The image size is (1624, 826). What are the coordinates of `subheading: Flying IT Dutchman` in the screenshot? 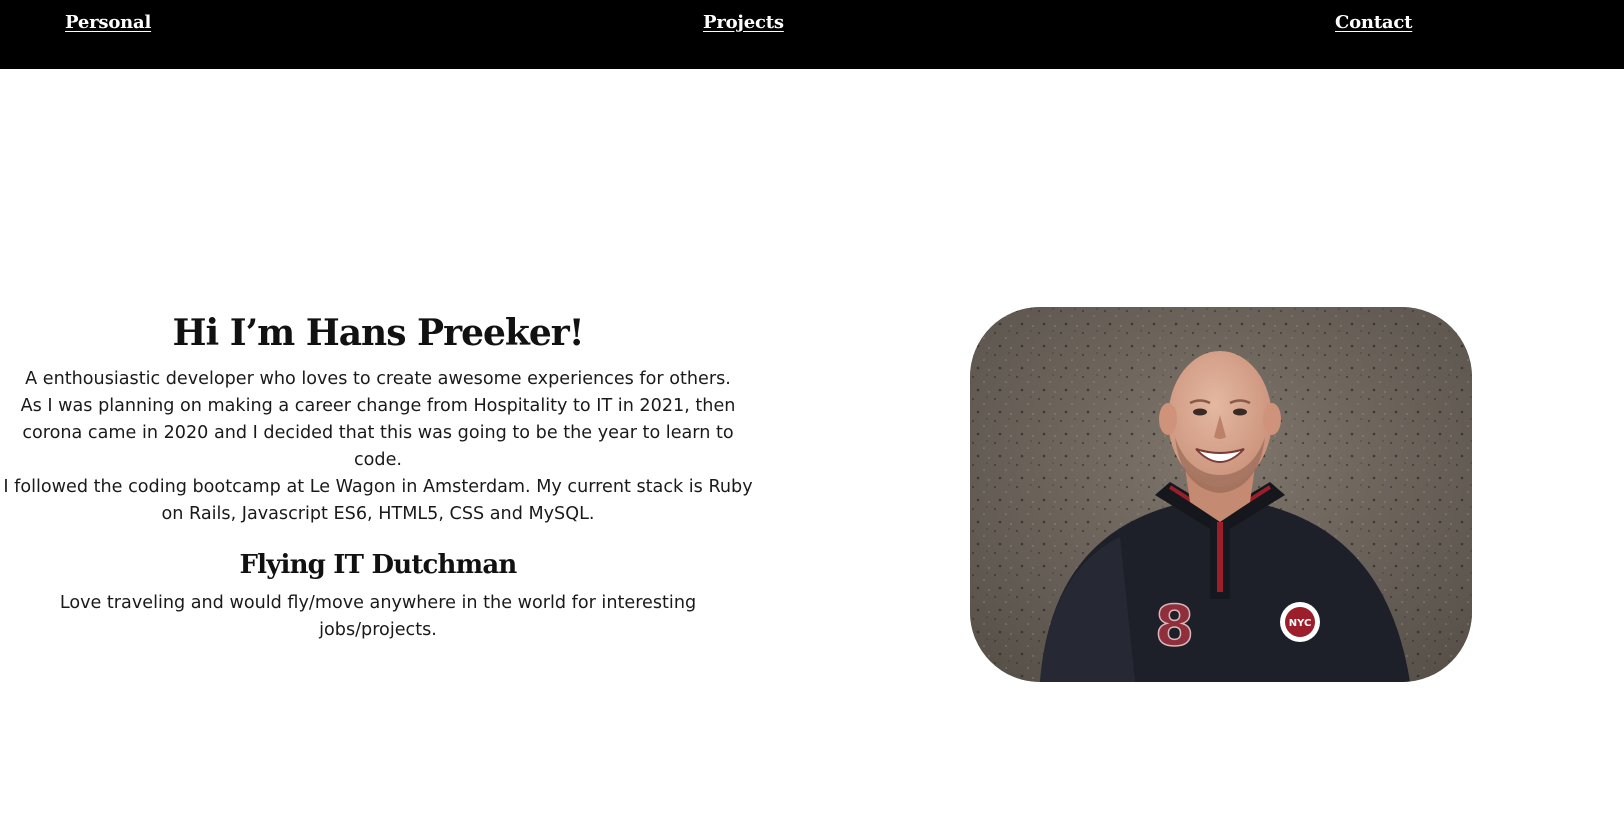 It's located at (378, 565).